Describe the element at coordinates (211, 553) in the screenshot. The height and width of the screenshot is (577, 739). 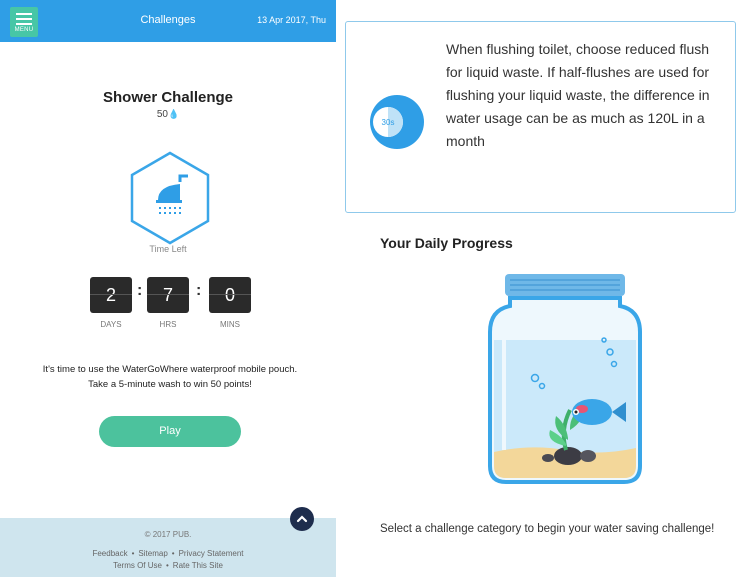
I see `privacy-link: Privacy Statement` at that location.